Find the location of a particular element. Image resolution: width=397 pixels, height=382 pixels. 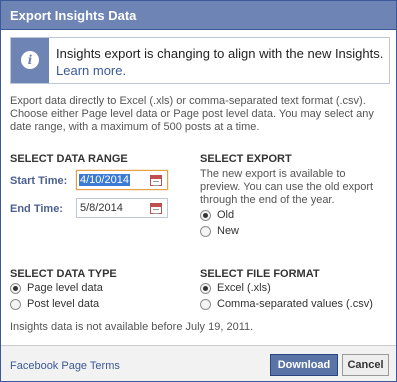

download-button: Download is located at coordinates (304, 365).